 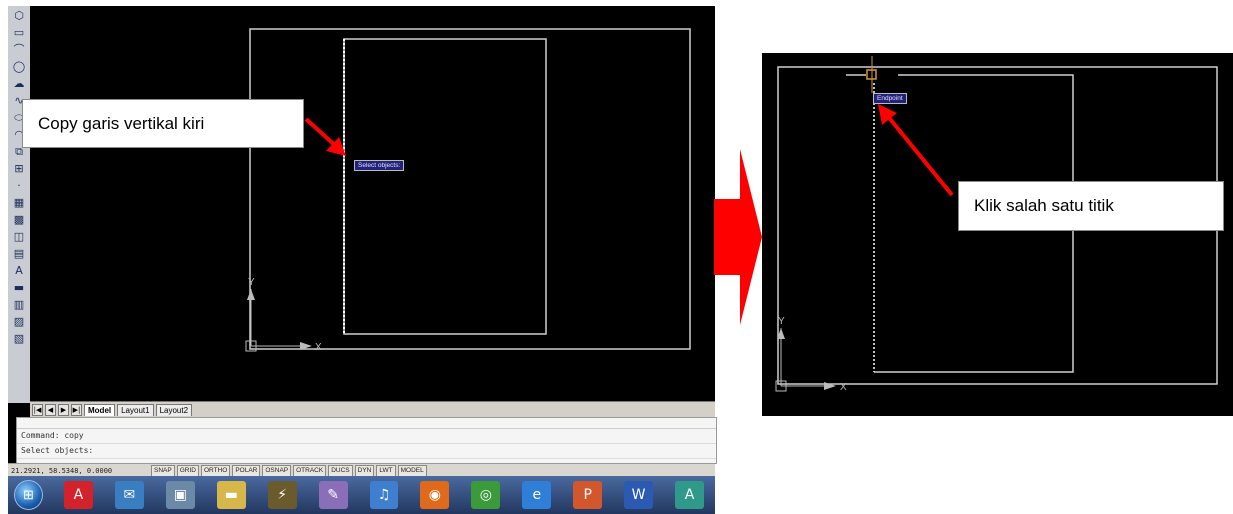 I want to click on folder-icon: ▬, so click(x=231, y=495).